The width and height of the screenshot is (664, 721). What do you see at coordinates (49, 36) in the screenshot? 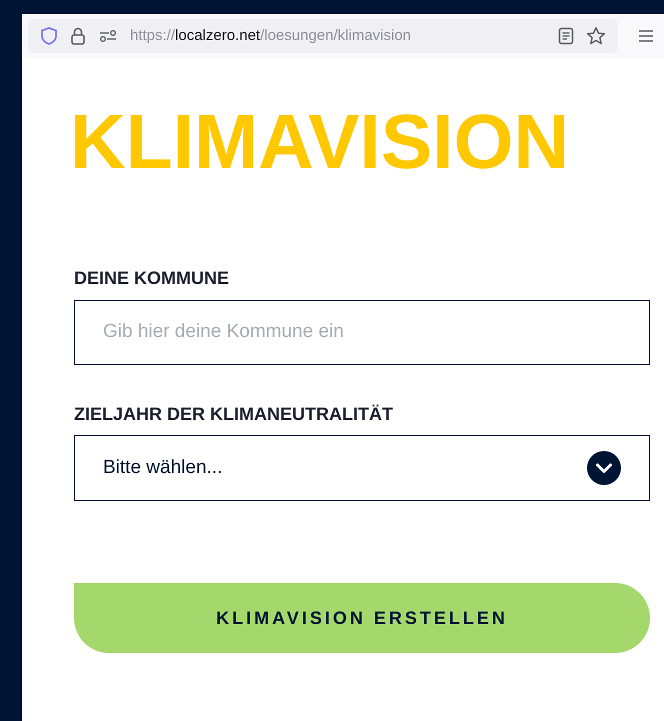
I see `shield-icon` at bounding box center [49, 36].